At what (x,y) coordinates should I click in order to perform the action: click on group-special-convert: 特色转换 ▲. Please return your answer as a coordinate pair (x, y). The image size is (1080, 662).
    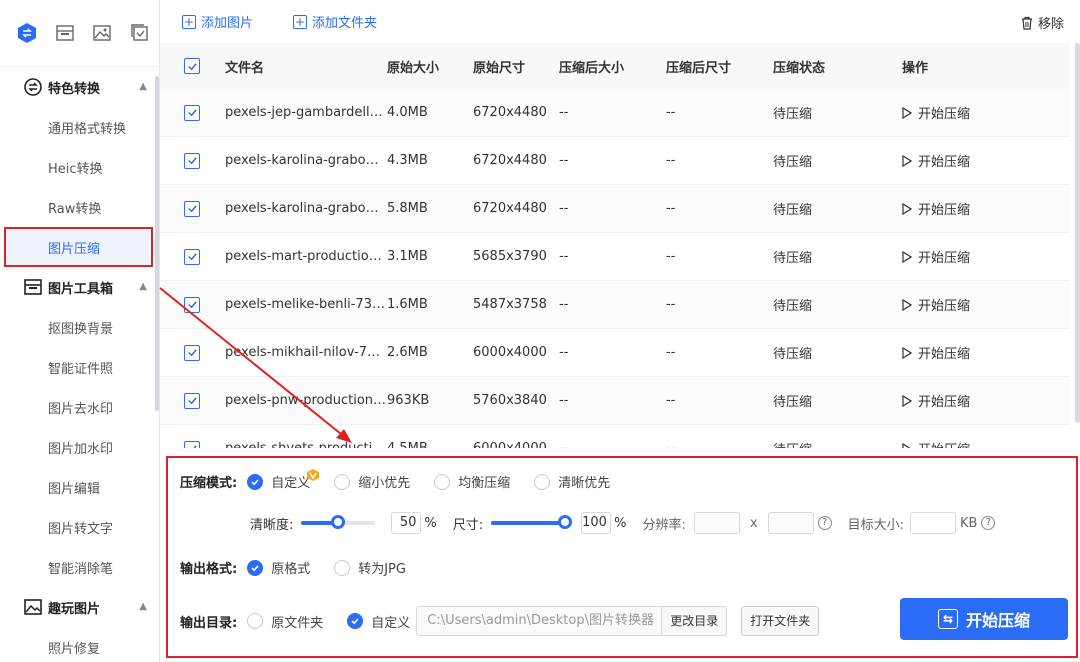
    Looking at the image, I should click on (79, 87).